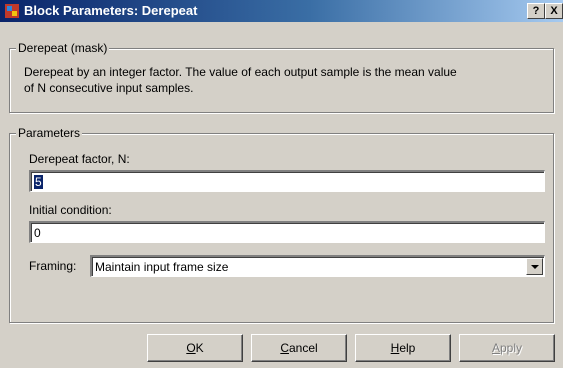 Image resolution: width=563 pixels, height=368 pixels. I want to click on cancel-button: Cancel, so click(299, 348).